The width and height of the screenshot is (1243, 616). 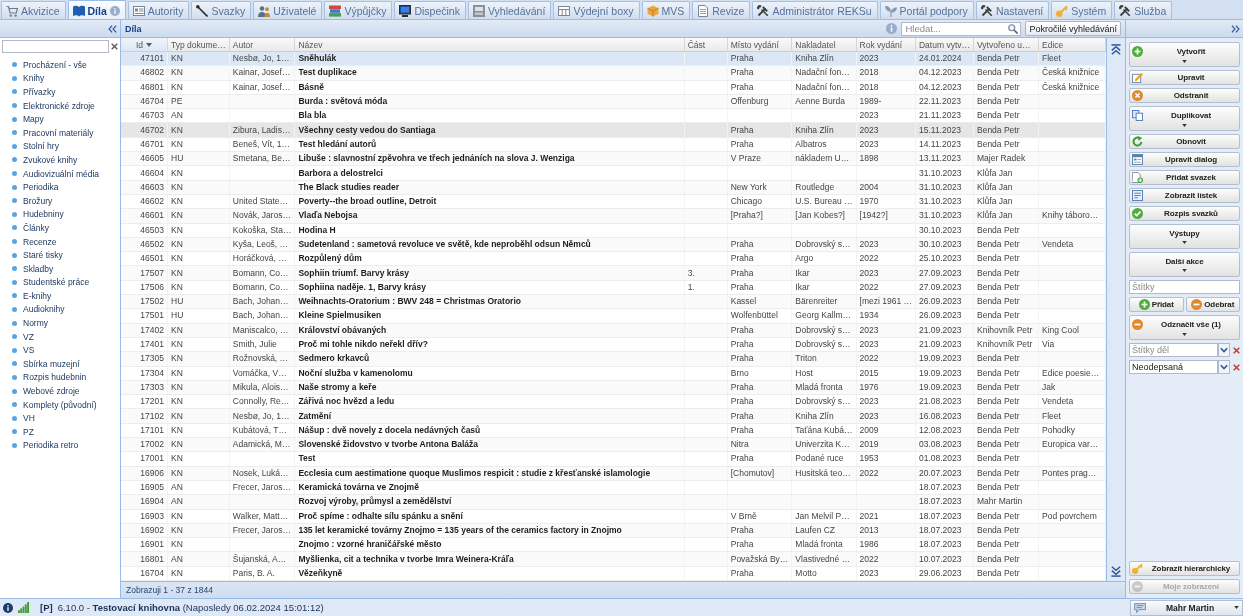 I want to click on table-row: 17101 KN Kubátová, T… Nášup : dvě novely z docela nedávných časů Praha Taťána Kubá… 2009 12.08.2023 Benda Petr Pohodky, so click(x=613, y=430).